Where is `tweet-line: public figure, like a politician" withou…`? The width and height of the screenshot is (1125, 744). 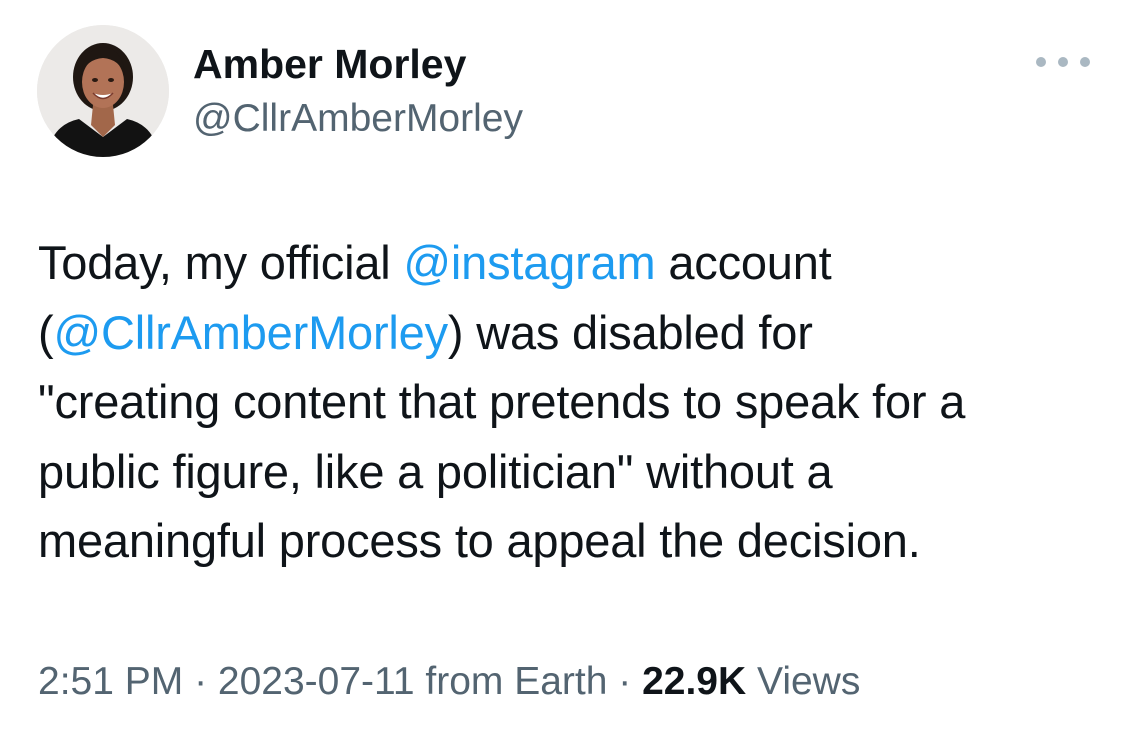
tweet-line: public figure, like a politician" withou… is located at coordinates (435, 471).